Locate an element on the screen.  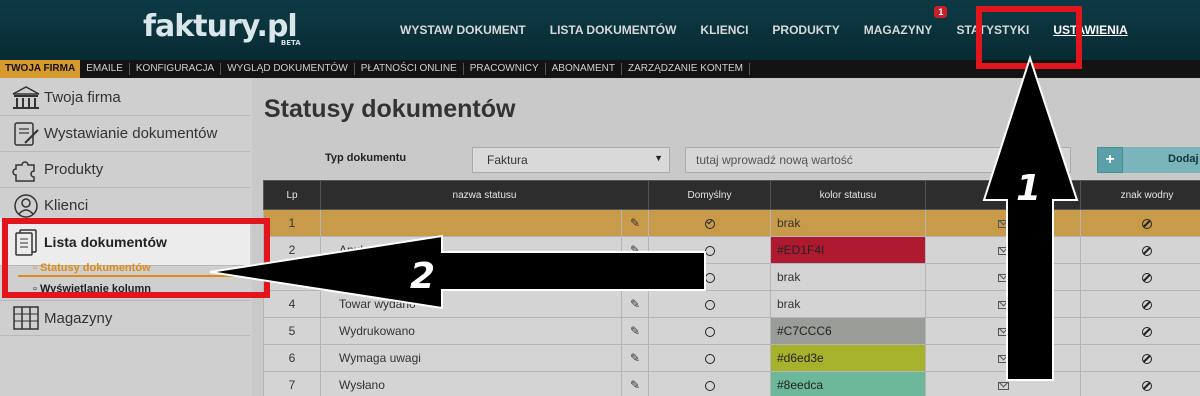
arrow-up-icon is located at coordinates (1030, 217).